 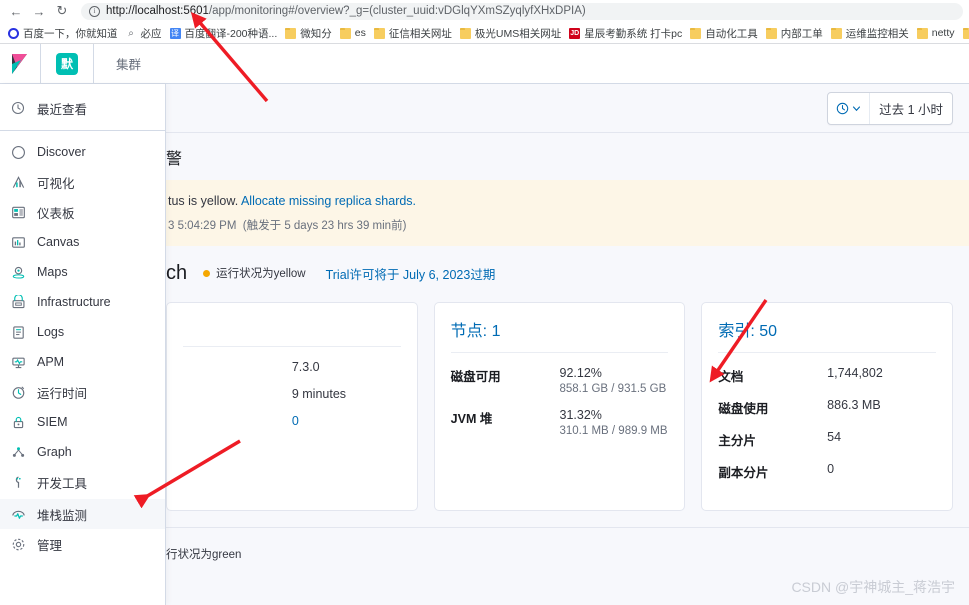 I want to click on sidebar-item-label: 堆栈监测, so click(x=62, y=515).